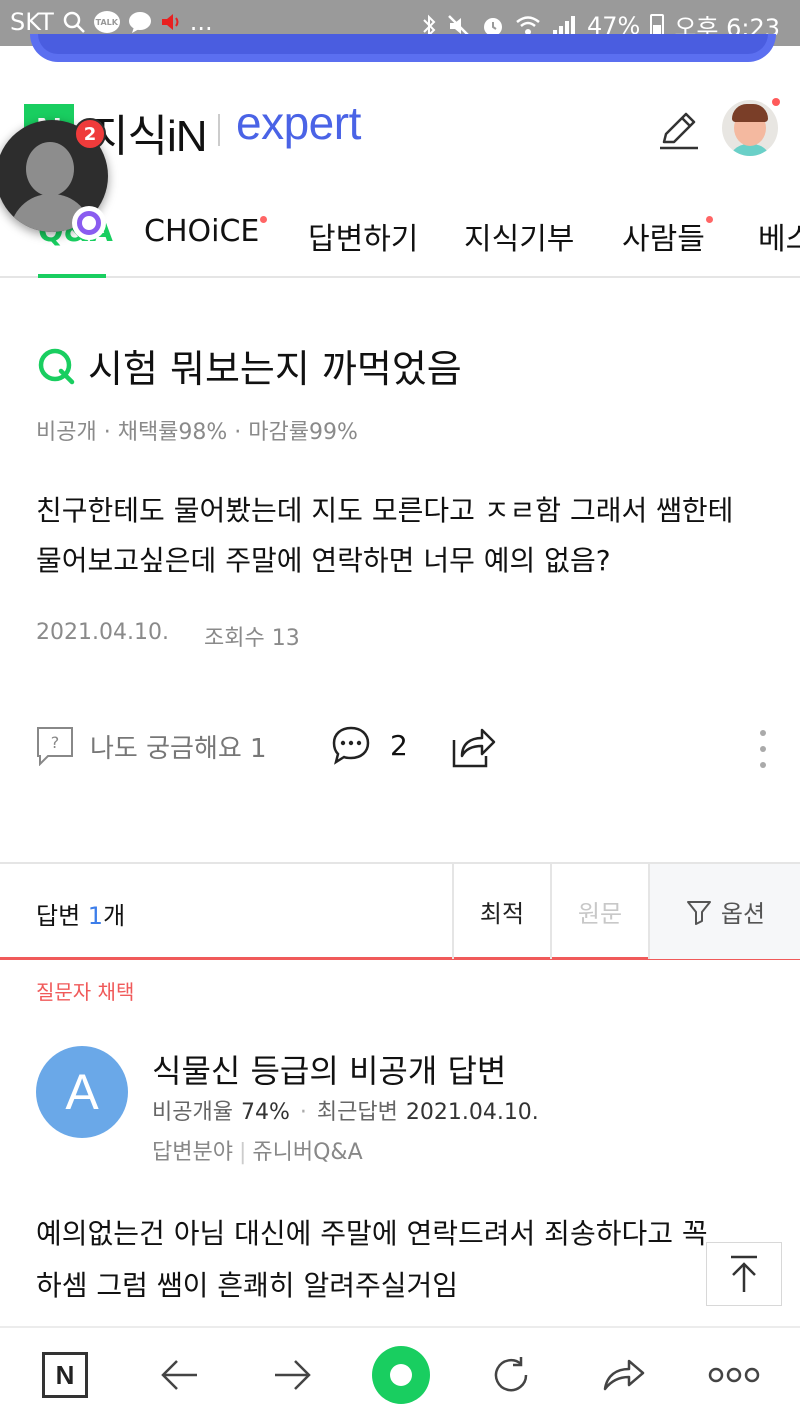 This screenshot has height=1422, width=800. Describe the element at coordinates (102, 632) in the screenshot. I see `question-date: 2021.04.10.` at that location.